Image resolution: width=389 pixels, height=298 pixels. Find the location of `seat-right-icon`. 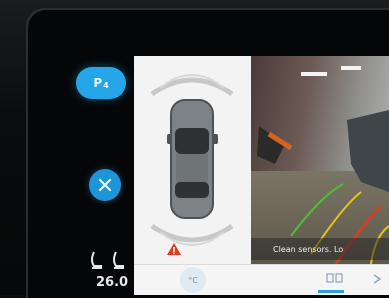

seat-right-icon is located at coordinates (118, 260).